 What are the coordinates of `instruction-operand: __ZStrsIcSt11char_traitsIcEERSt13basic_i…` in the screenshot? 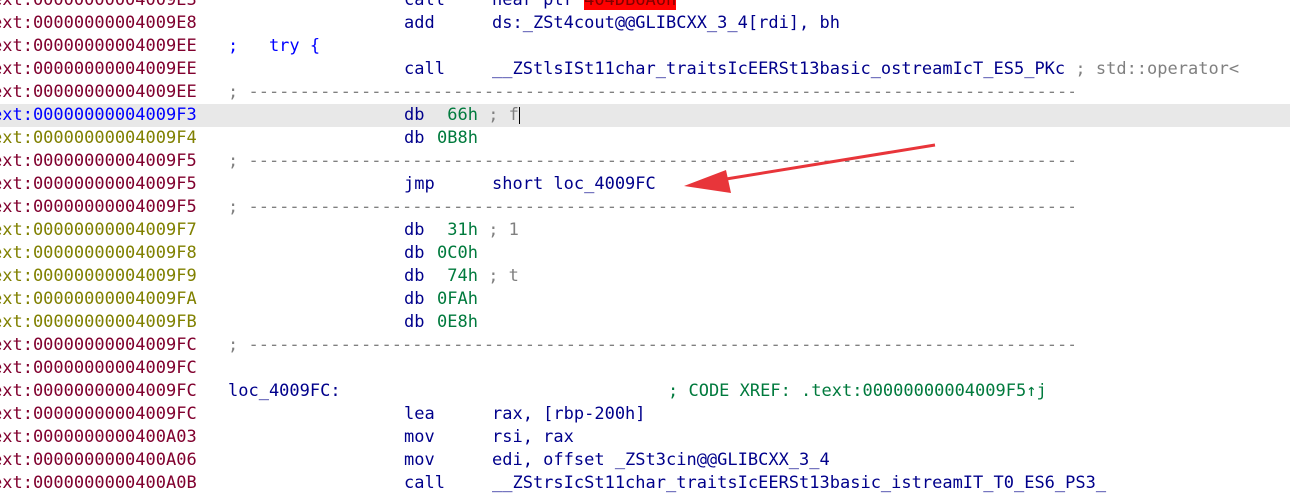 It's located at (799, 483).